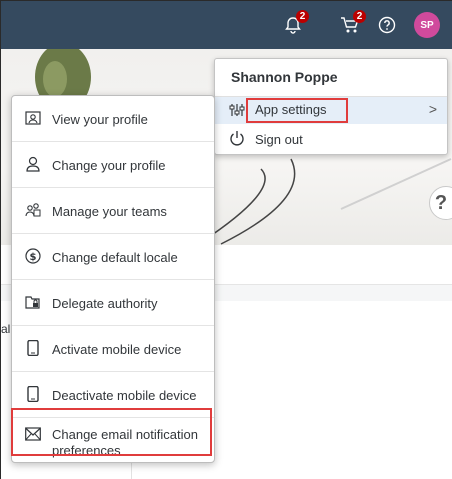  What do you see at coordinates (302, 16) in the screenshot?
I see `notifications-badge: 2` at bounding box center [302, 16].